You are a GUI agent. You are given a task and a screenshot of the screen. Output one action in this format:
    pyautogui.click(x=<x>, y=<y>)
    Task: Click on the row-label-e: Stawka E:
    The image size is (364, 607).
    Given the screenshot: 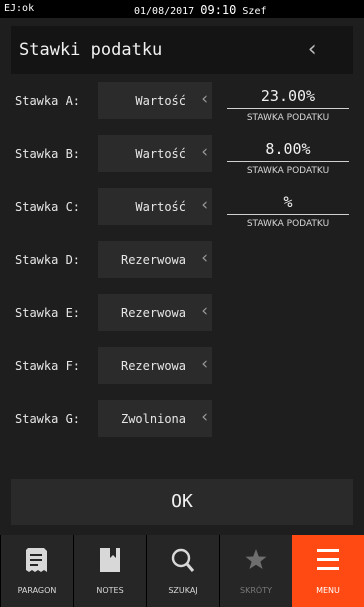 What is the action you would take?
    pyautogui.click(x=48, y=313)
    